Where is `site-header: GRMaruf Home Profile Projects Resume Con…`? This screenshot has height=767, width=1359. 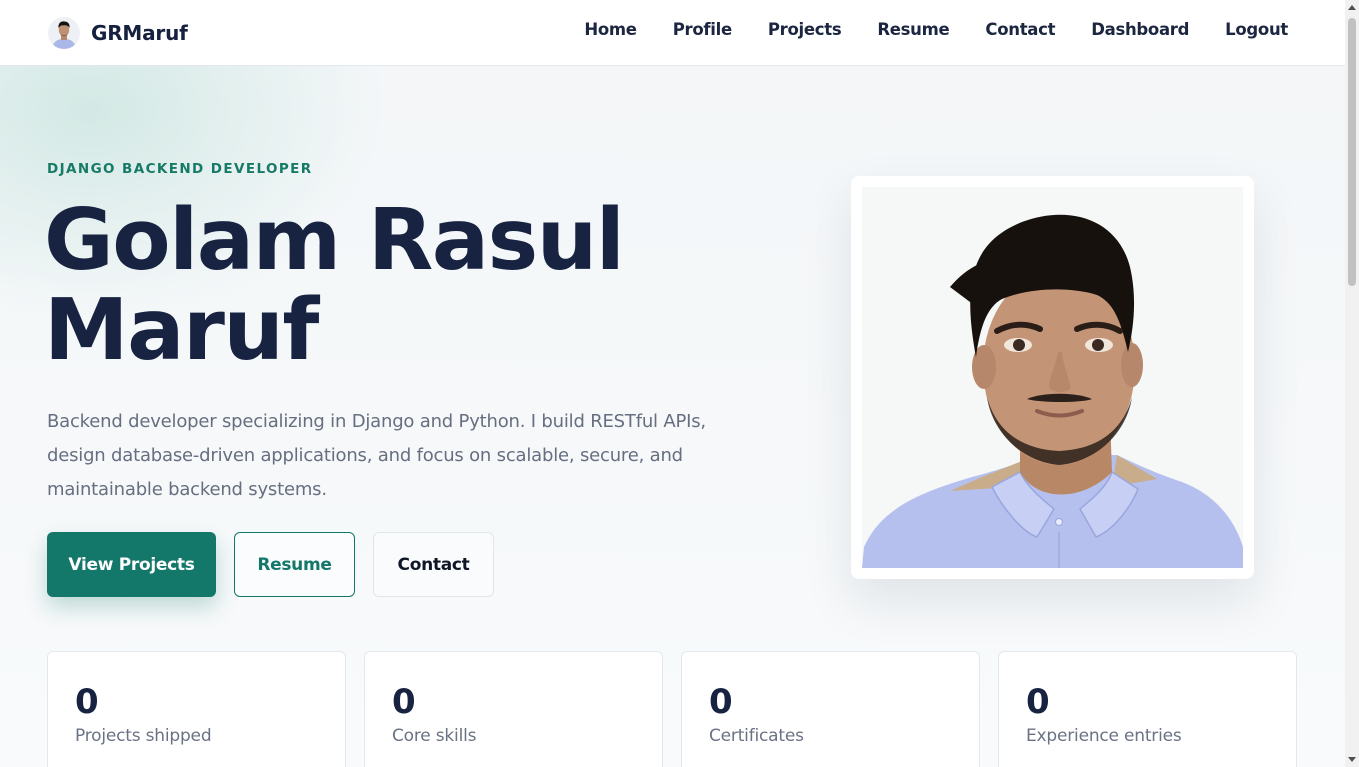 site-header: GRMaruf Home Profile Projects Resume Con… is located at coordinates (672, 33).